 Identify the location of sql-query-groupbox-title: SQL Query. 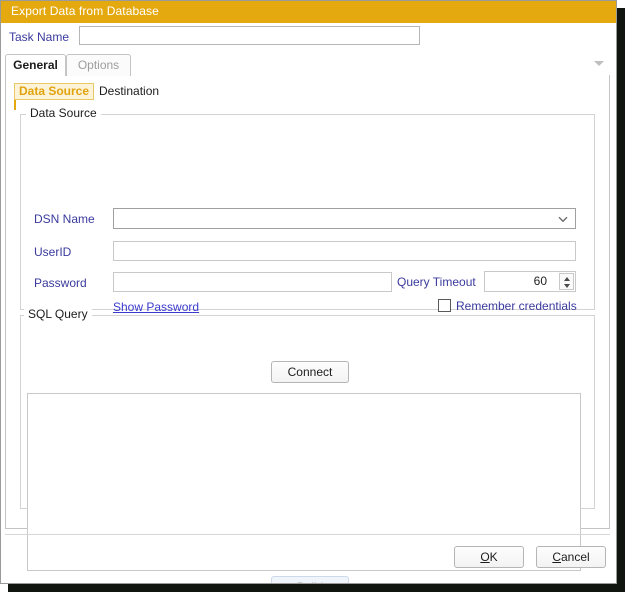
(58, 314).